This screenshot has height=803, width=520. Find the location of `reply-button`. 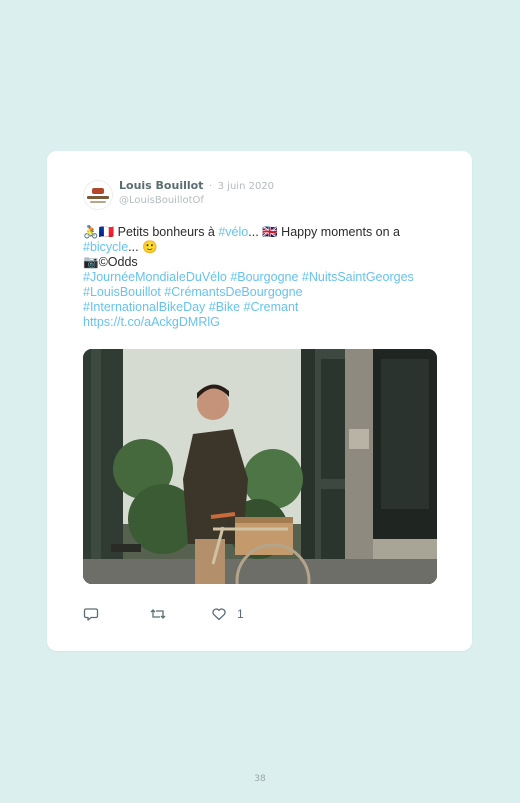

reply-button is located at coordinates (91, 614).